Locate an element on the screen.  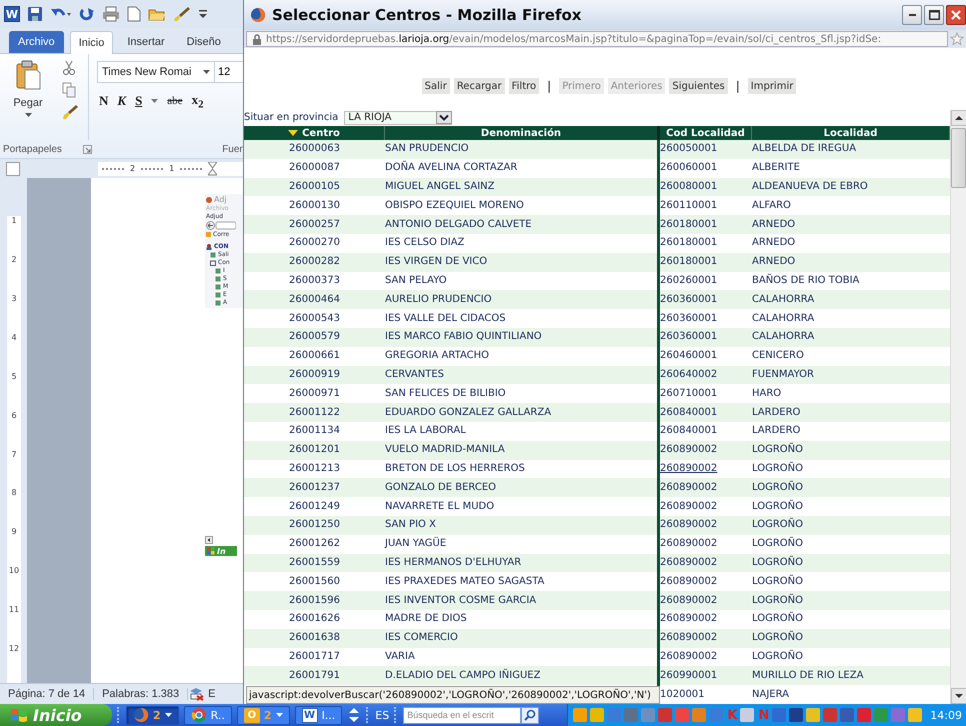
clipboard-icon is located at coordinates (28, 75).